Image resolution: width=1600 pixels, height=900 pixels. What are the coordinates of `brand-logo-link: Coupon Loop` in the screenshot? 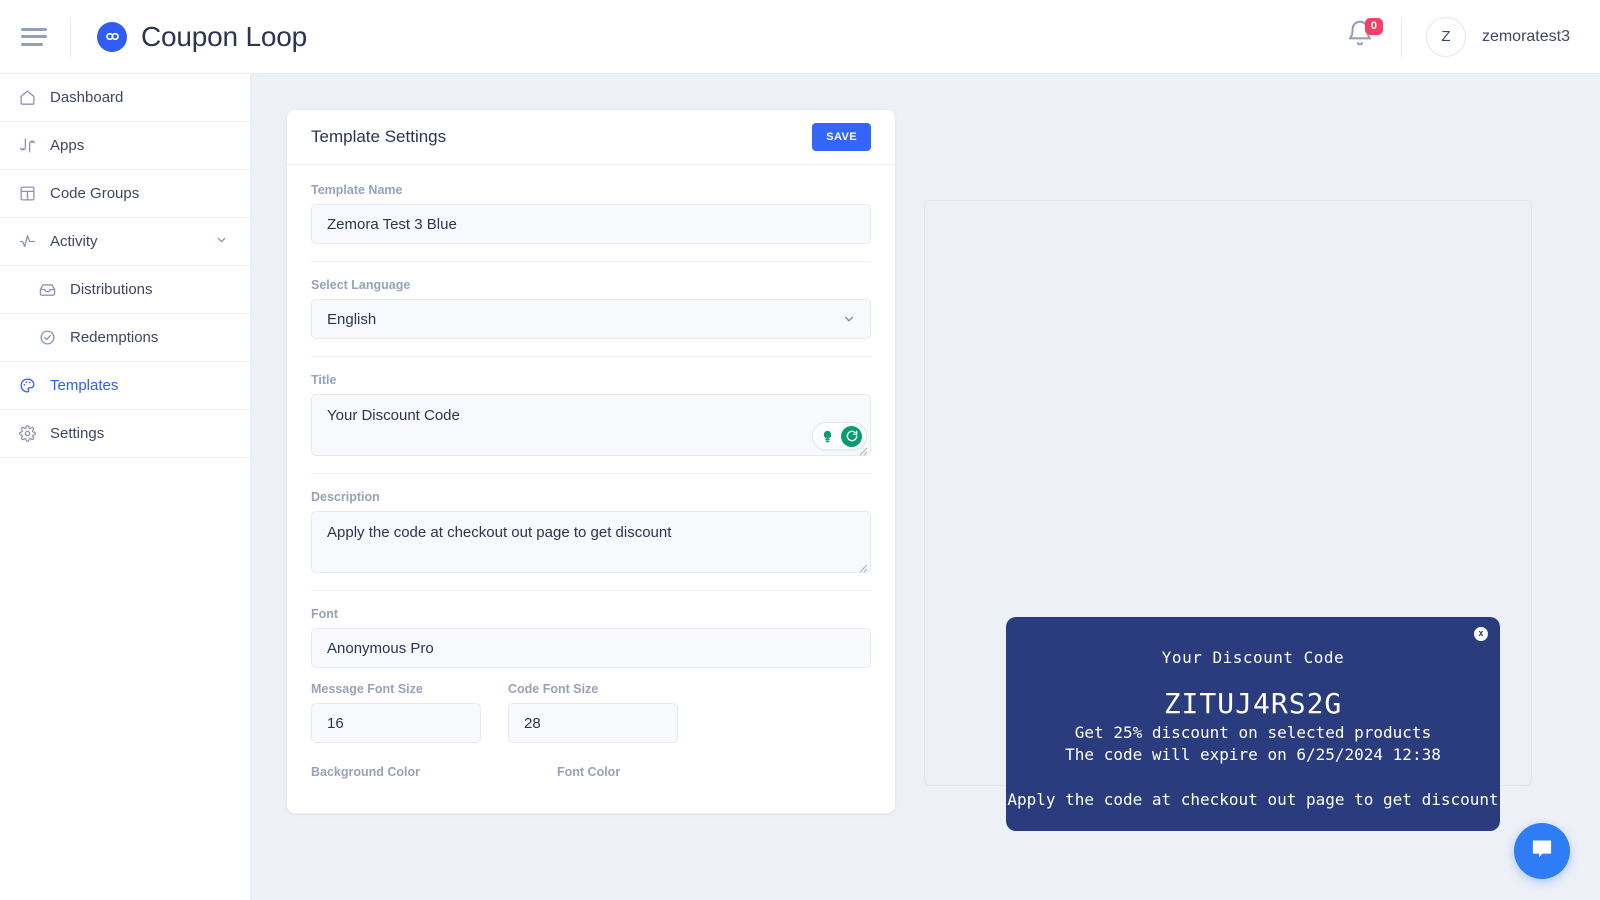 It's located at (202, 37).